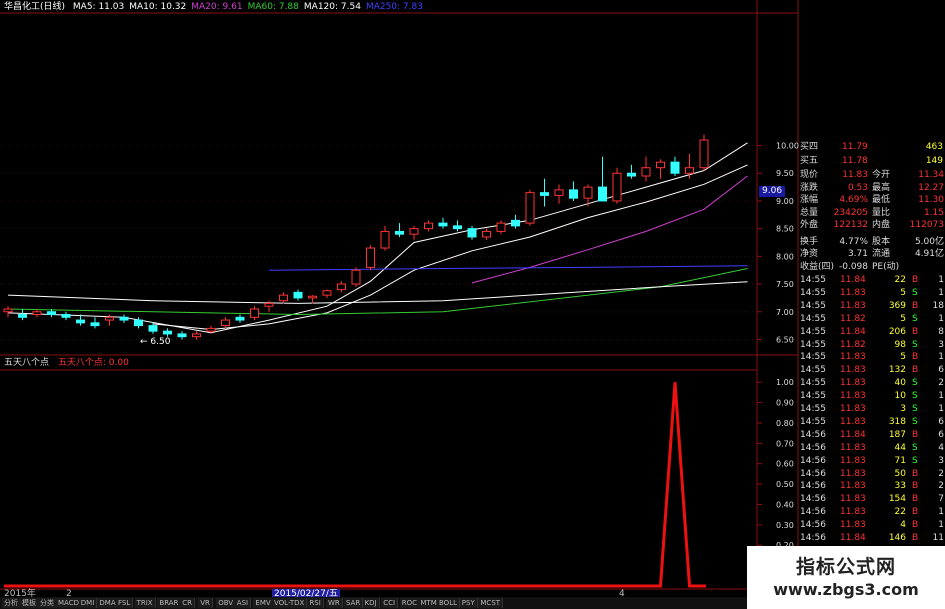 This screenshot has height=609, width=945. I want to click on indicator-tab: MCST, so click(491, 603).